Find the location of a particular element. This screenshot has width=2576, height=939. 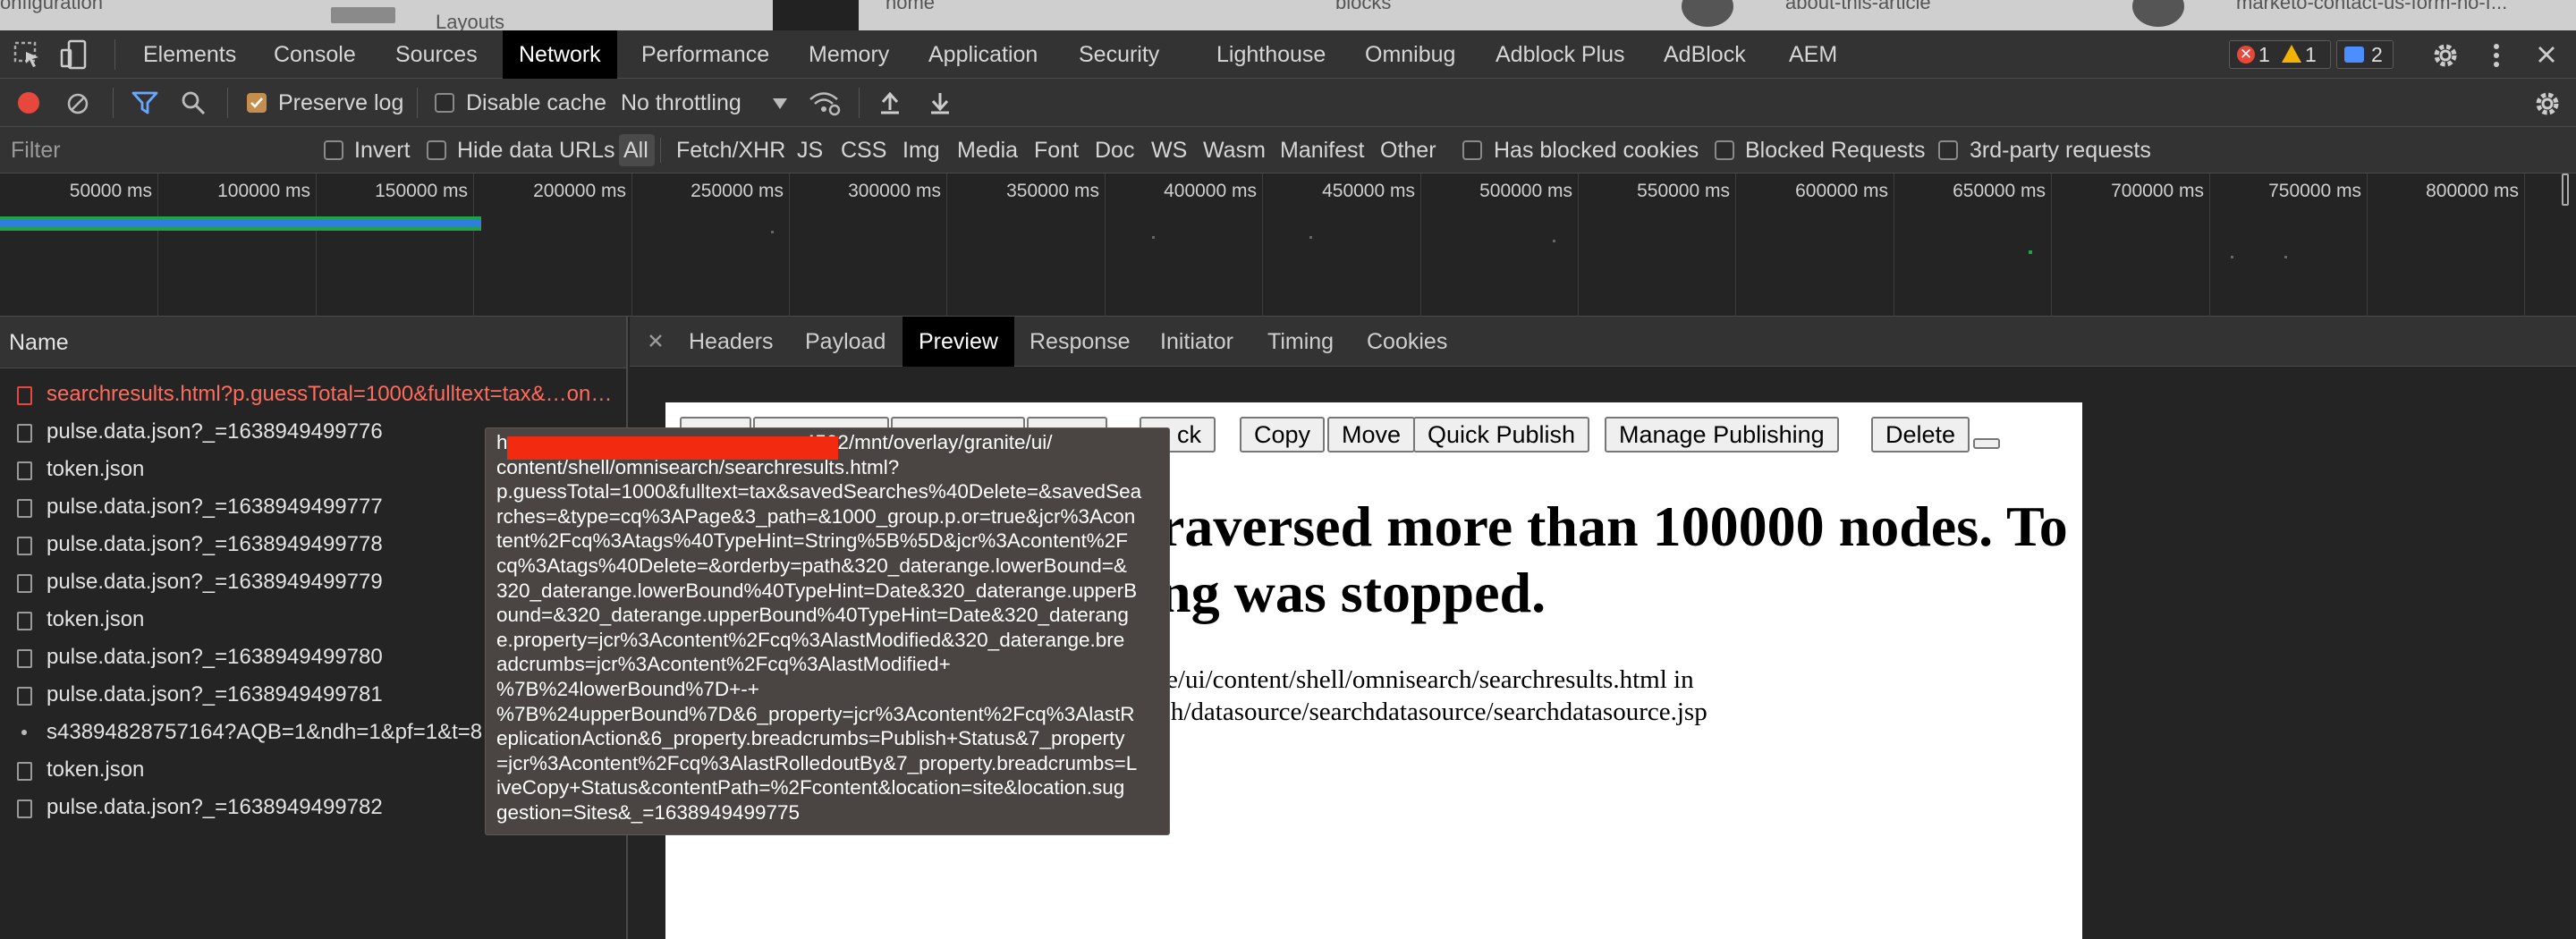

delete-button: Delete is located at coordinates (1920, 435).